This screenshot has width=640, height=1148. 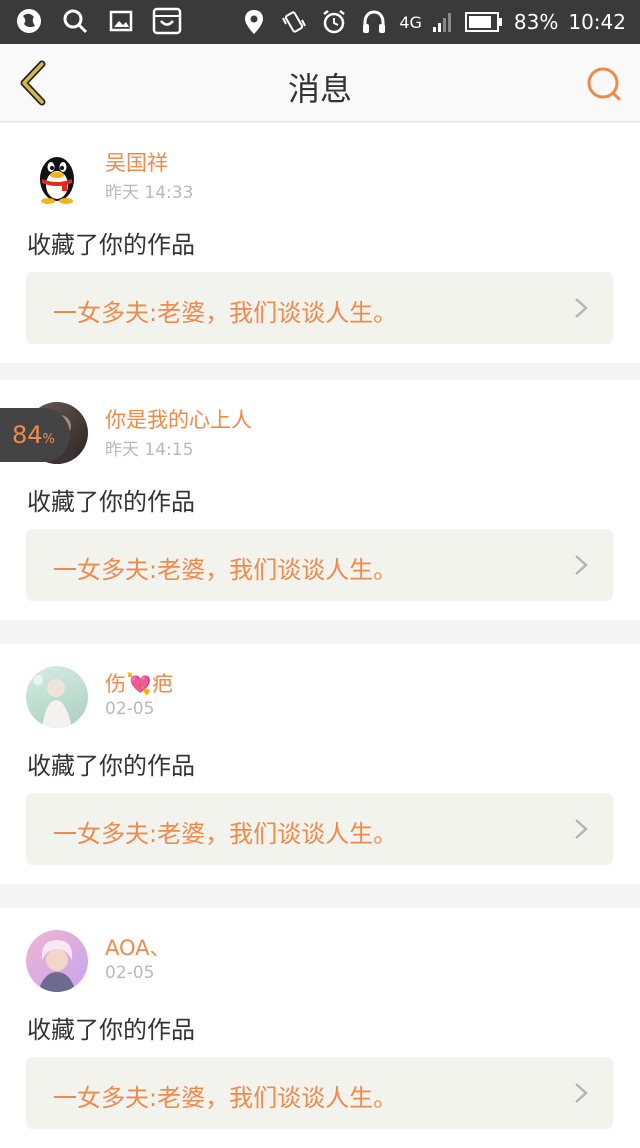 I want to click on message-time: 昨天 14:15, so click(x=149, y=450).